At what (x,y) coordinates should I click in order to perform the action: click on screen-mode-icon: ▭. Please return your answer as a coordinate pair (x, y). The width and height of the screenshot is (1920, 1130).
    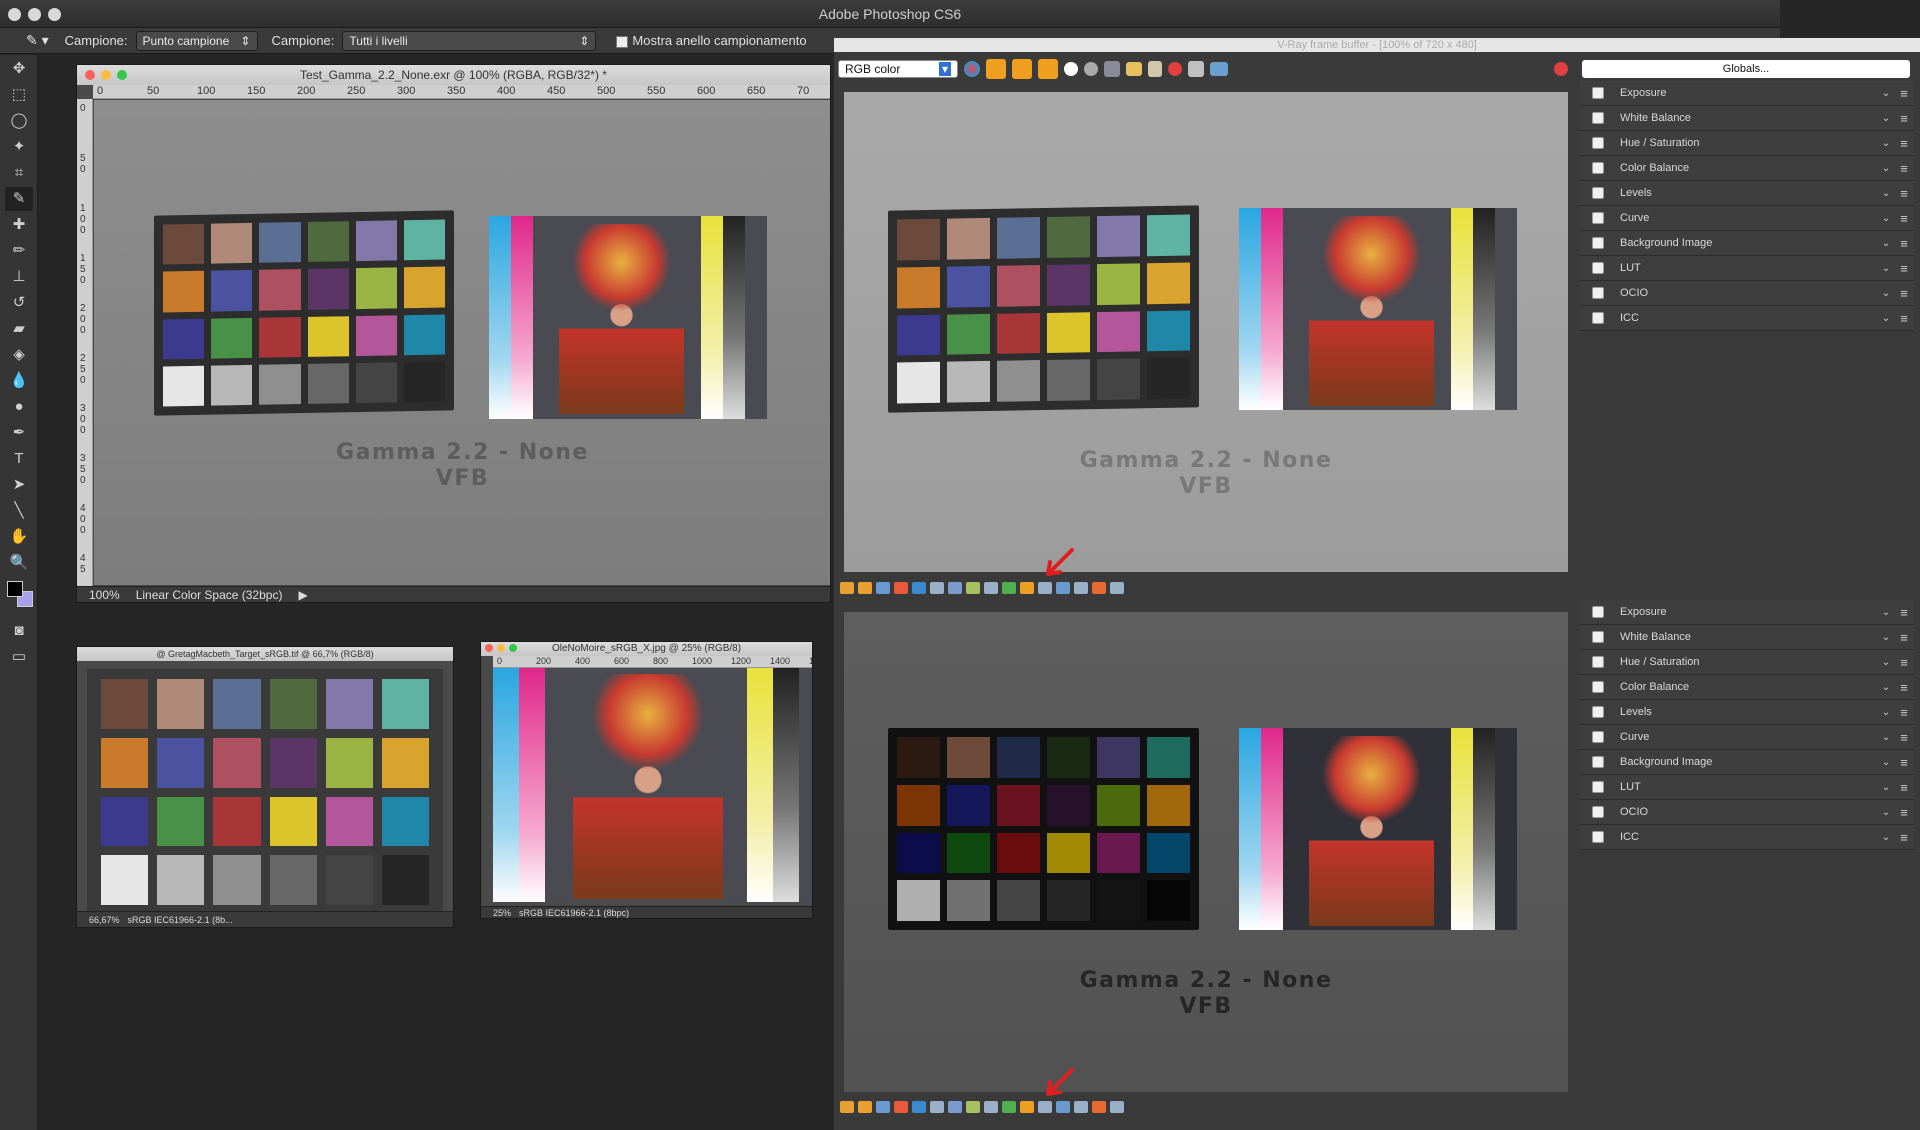
    Looking at the image, I should click on (19, 657).